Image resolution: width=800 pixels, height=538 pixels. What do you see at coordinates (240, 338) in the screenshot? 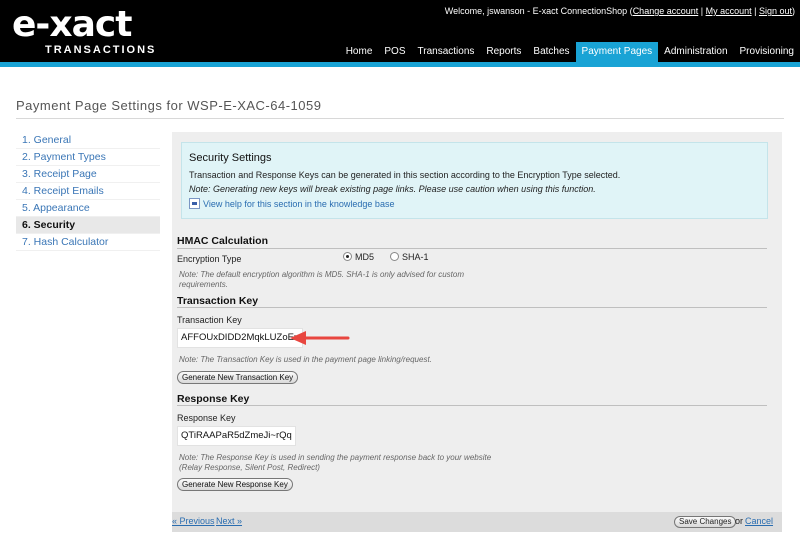
I see `transaction-key-field: AFFOUxDIDD2MqkLUZoEx` at bounding box center [240, 338].